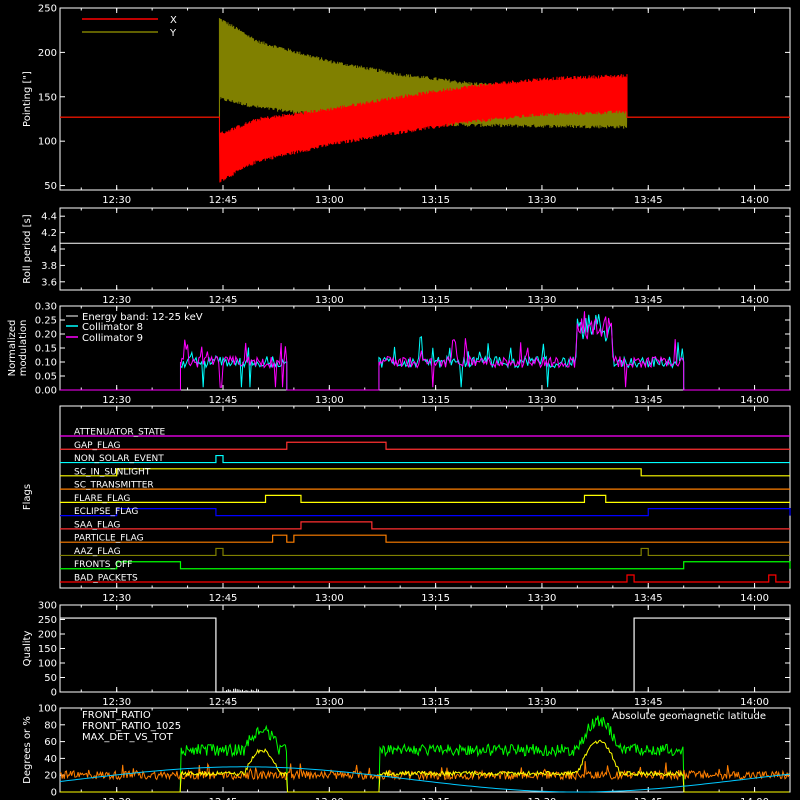 The height and width of the screenshot is (800, 800). Describe the element at coordinates (425, 512) in the screenshot. I see `flag-trace-eclipse-flag` at that location.